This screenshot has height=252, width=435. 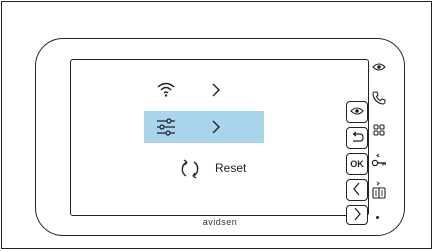 I want to click on side-view-button, so click(x=379, y=68).